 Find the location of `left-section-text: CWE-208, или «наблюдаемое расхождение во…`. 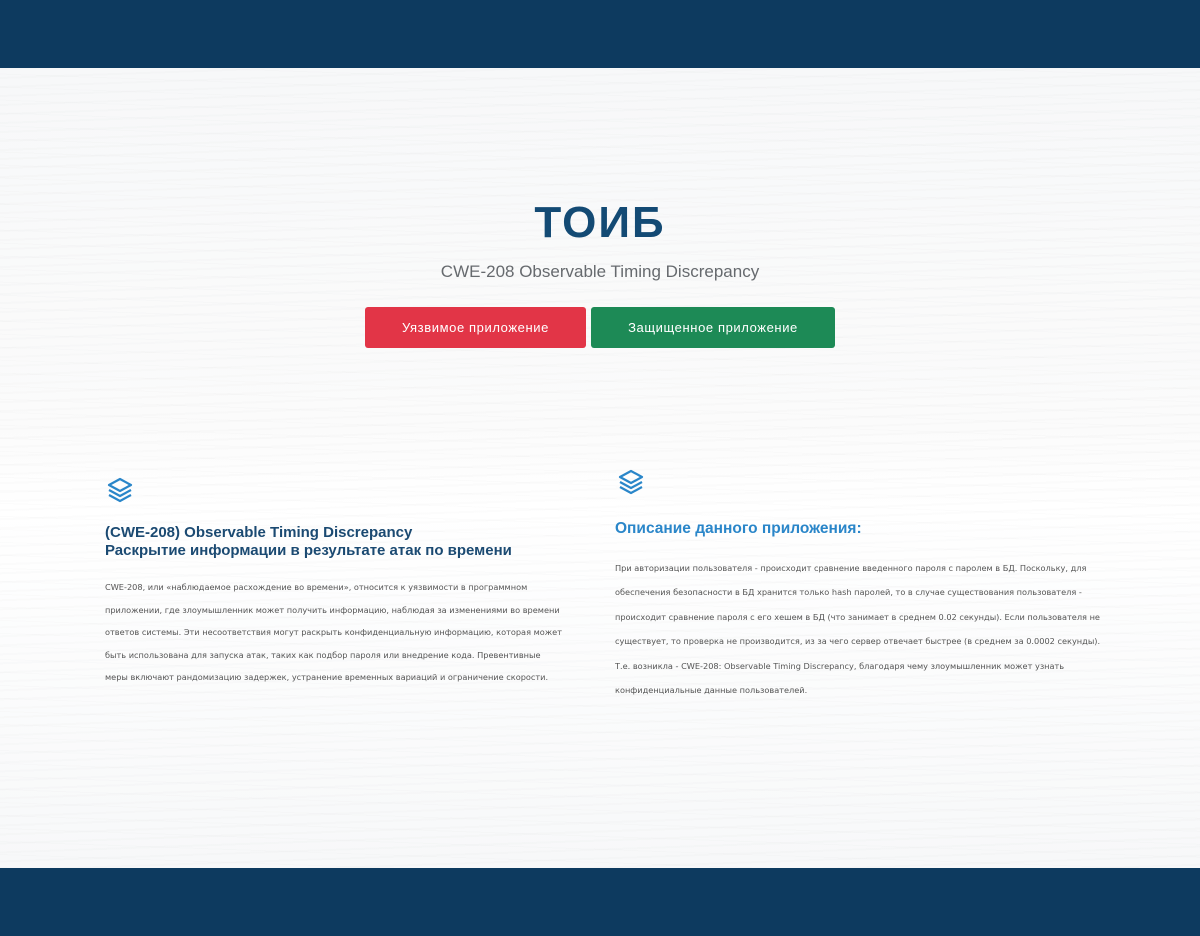

left-section-text: CWE-208, или «наблюдаемое расхождение во… is located at coordinates (333, 632).